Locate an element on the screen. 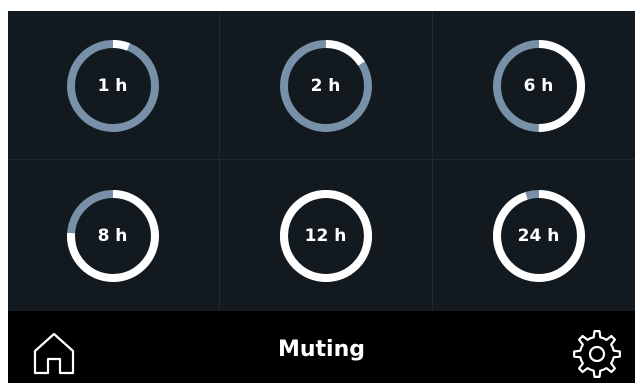 The height and width of the screenshot is (389, 643). gear-outline is located at coordinates (597, 354).